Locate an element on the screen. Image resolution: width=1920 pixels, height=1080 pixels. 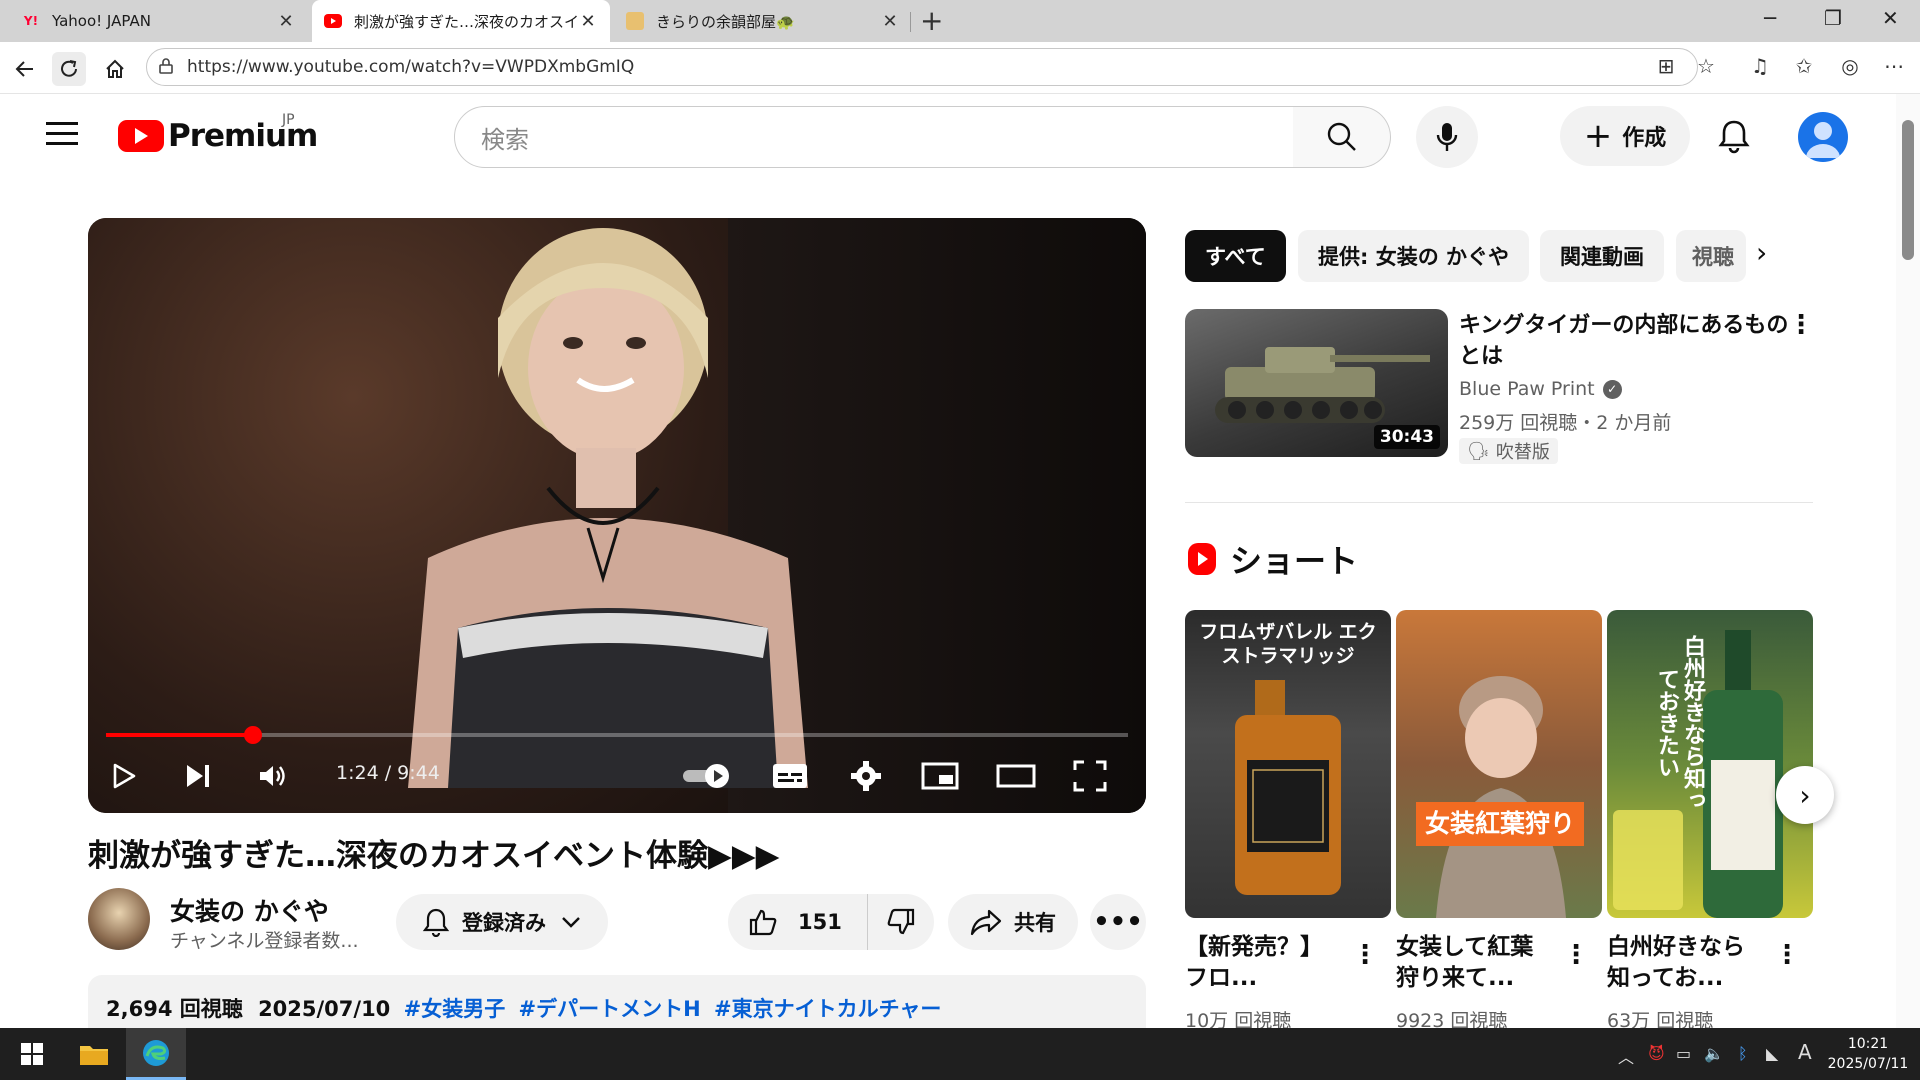
maximize-button: ❐ is located at coordinates (1833, 18).